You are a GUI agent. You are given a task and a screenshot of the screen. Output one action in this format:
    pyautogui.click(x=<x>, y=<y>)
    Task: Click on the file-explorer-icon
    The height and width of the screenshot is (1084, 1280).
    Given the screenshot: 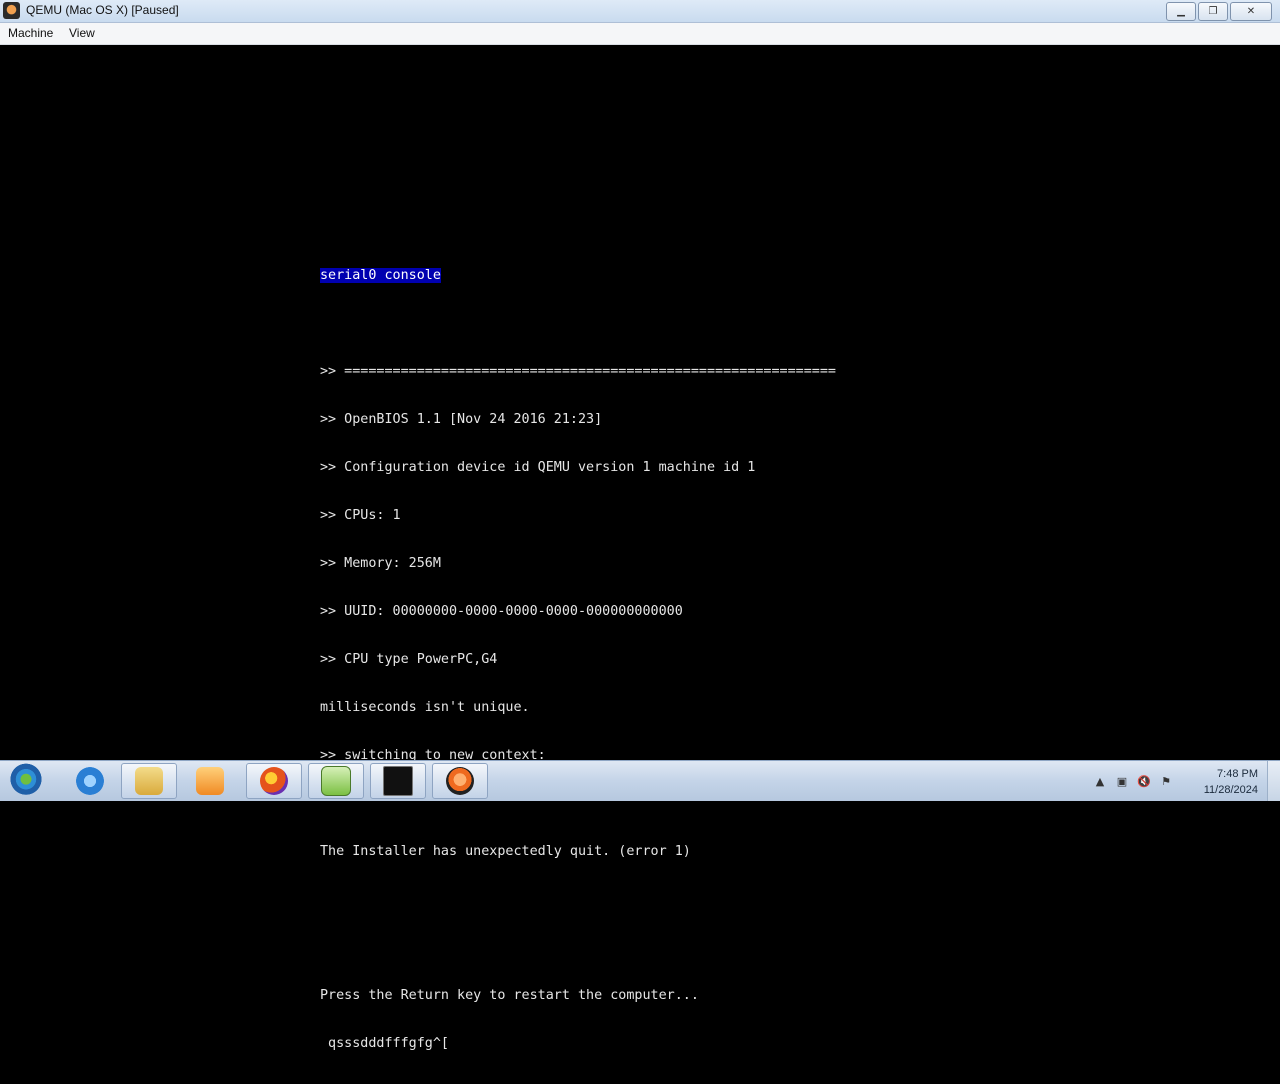 What is the action you would take?
    pyautogui.click(x=149, y=781)
    